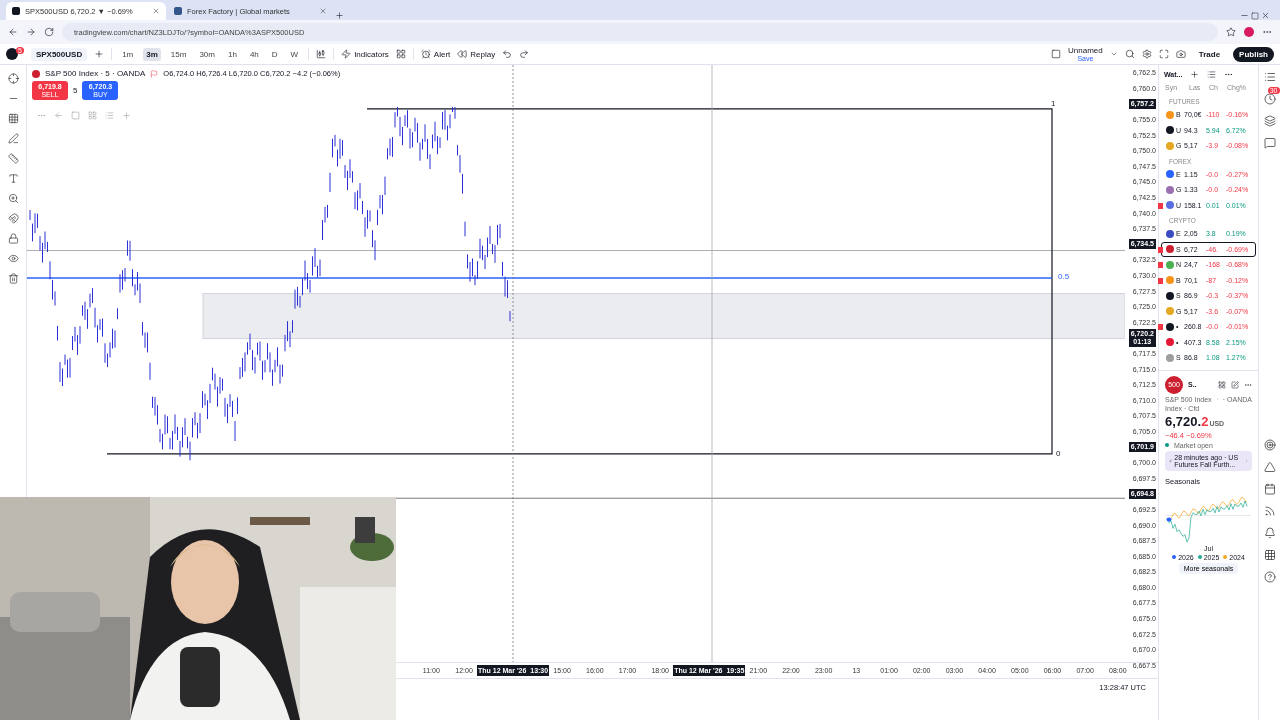  I want to click on account-avatar, so click(12, 54).